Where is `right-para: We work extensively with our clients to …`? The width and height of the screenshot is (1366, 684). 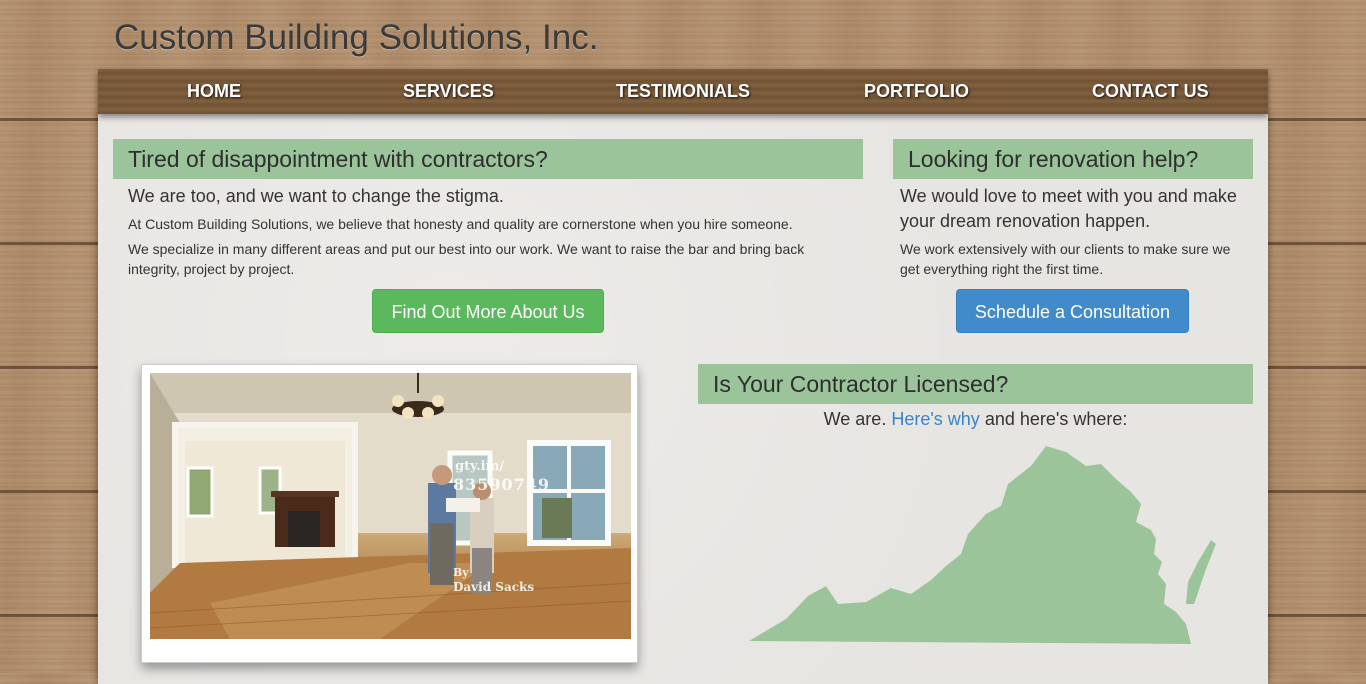 right-para: We work extensively with our clients to … is located at coordinates (1065, 259).